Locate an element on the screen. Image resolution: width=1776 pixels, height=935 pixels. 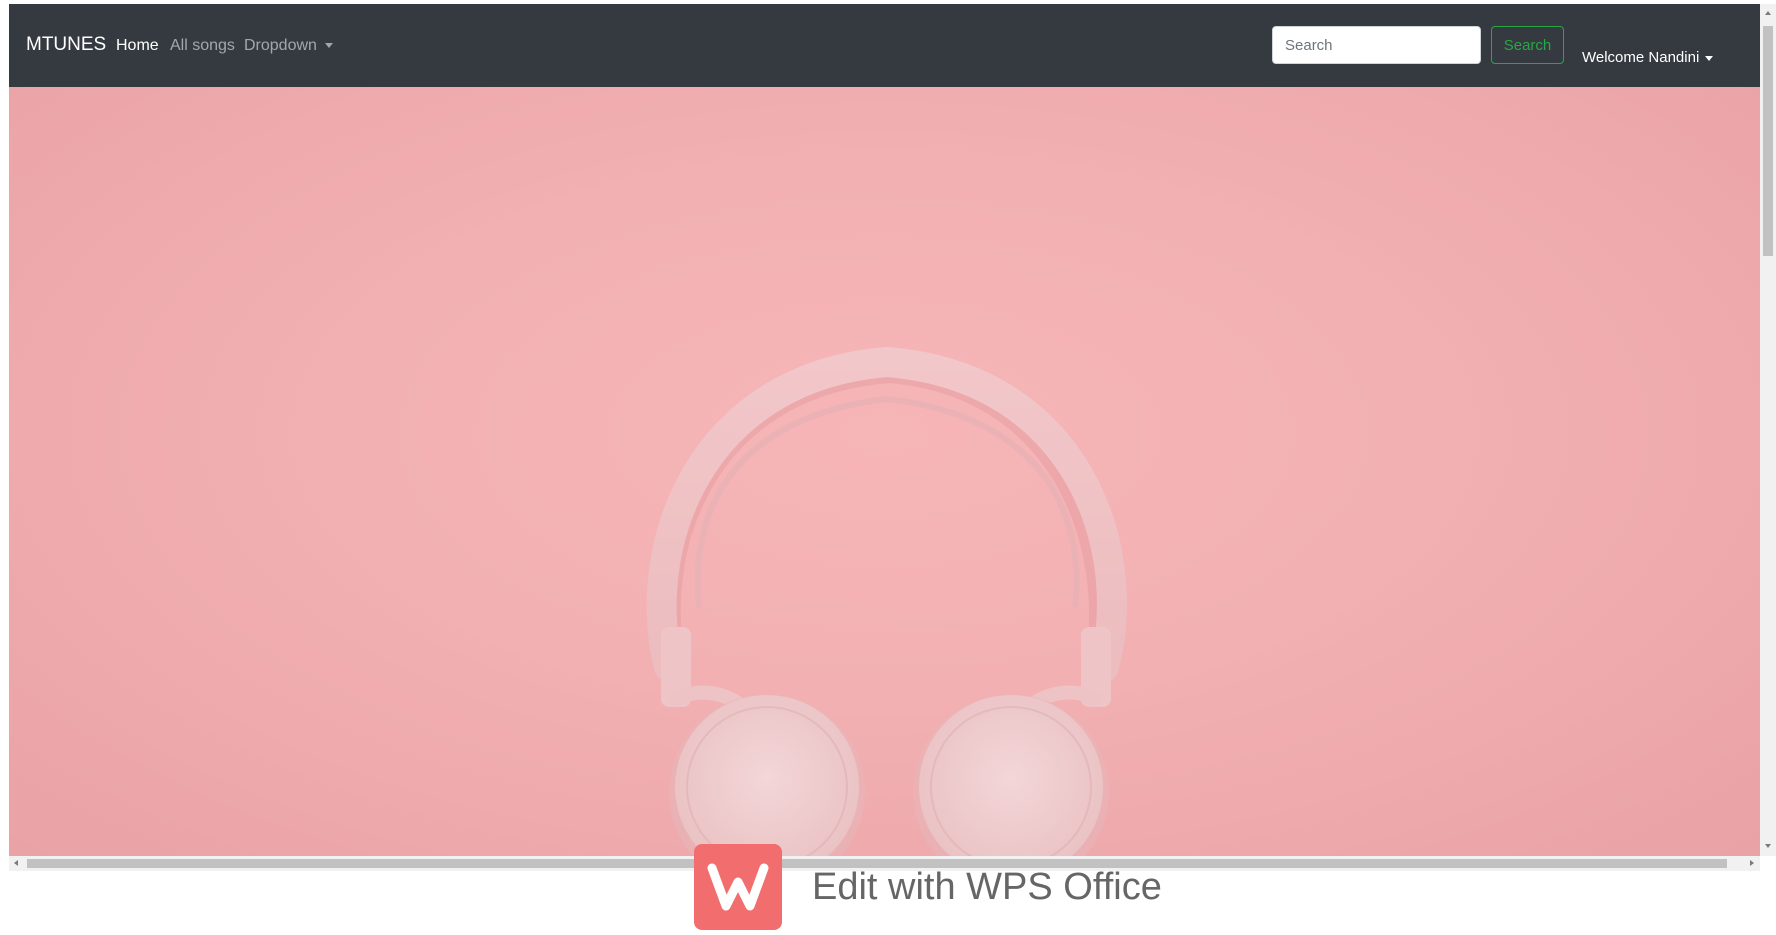
nav-all-songs-label: All songs is located at coordinates (202, 45).